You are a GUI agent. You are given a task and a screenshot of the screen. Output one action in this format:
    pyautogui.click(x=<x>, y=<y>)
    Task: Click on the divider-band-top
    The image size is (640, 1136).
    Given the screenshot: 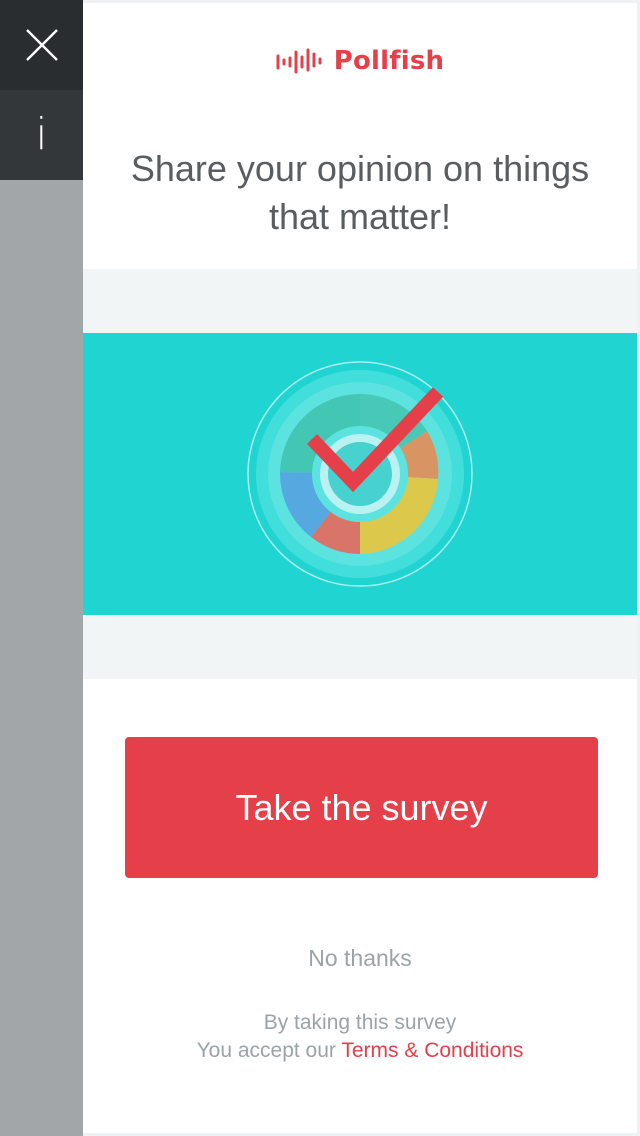 What is the action you would take?
    pyautogui.click(x=360, y=301)
    